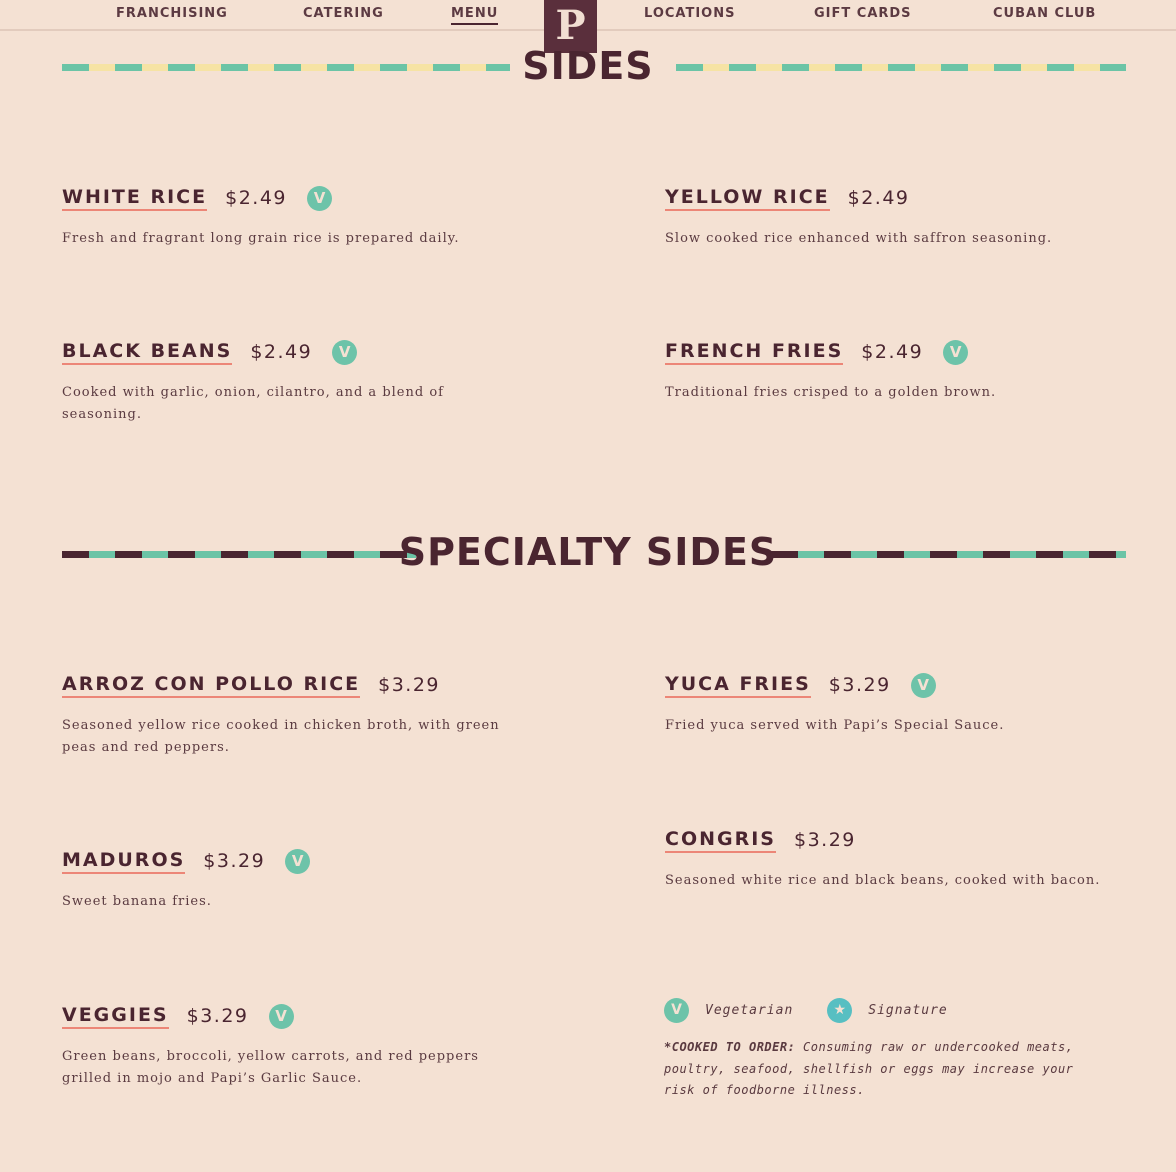 The image size is (1176, 1172). Describe the element at coordinates (908, 1010) in the screenshot. I see `legend-signature-label: Signature` at that location.